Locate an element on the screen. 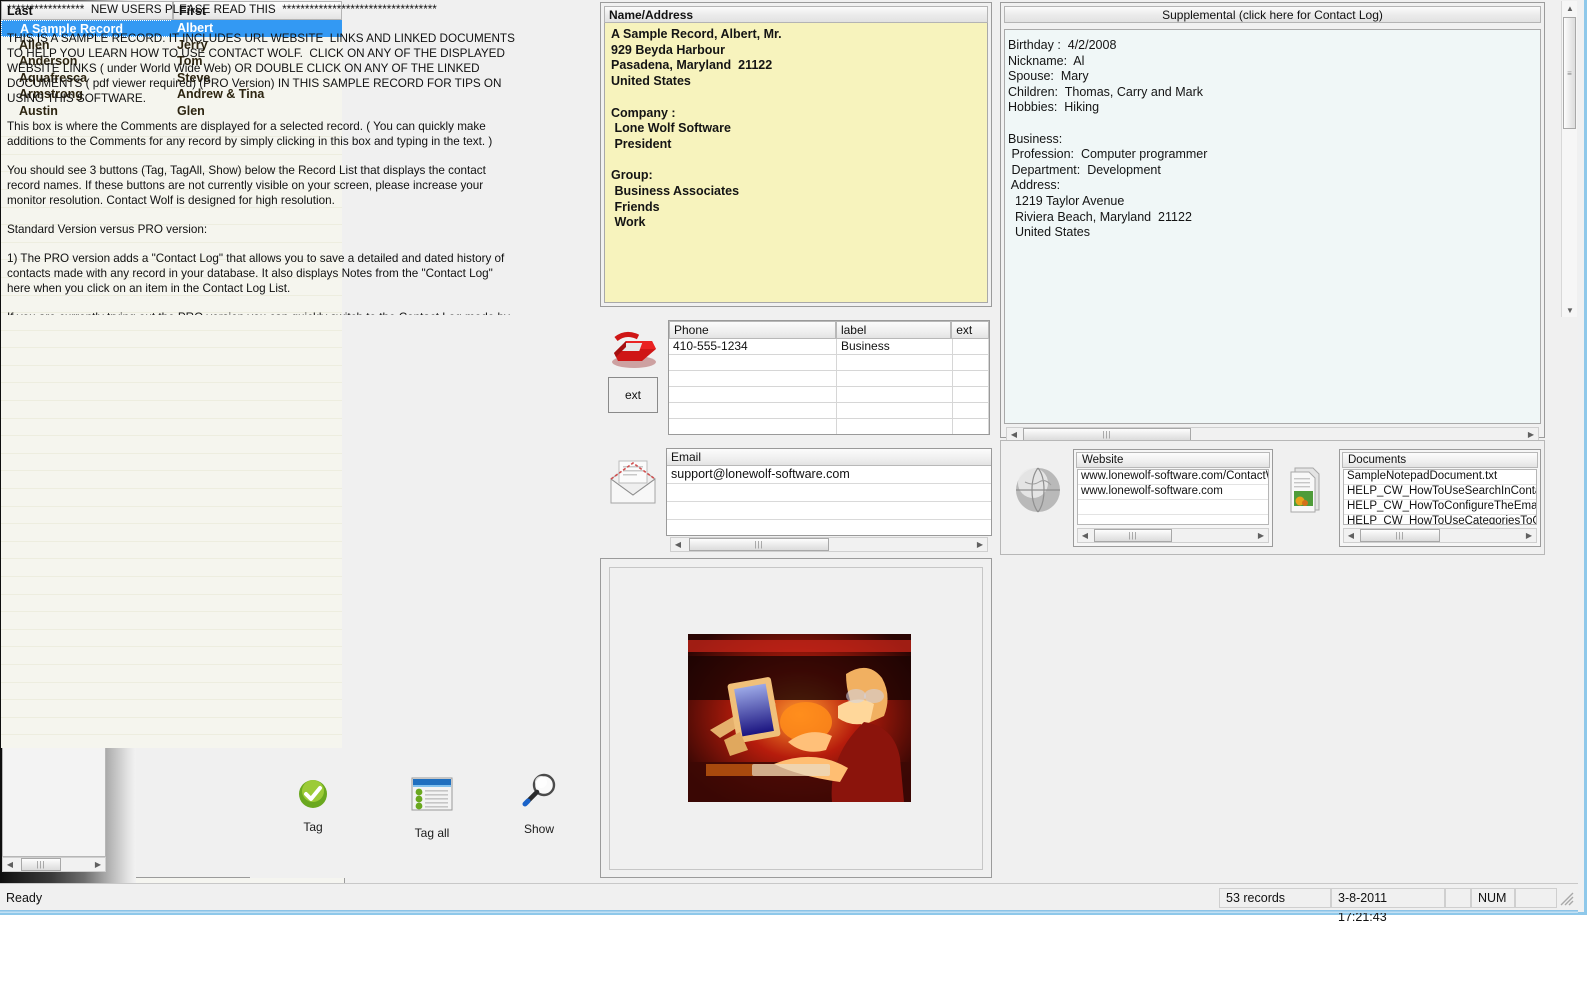 Image resolution: width=1587 pixels, height=996 pixels. document-item: HELP_CW_HowToUseSearchInContactWo is located at coordinates (1440, 492).